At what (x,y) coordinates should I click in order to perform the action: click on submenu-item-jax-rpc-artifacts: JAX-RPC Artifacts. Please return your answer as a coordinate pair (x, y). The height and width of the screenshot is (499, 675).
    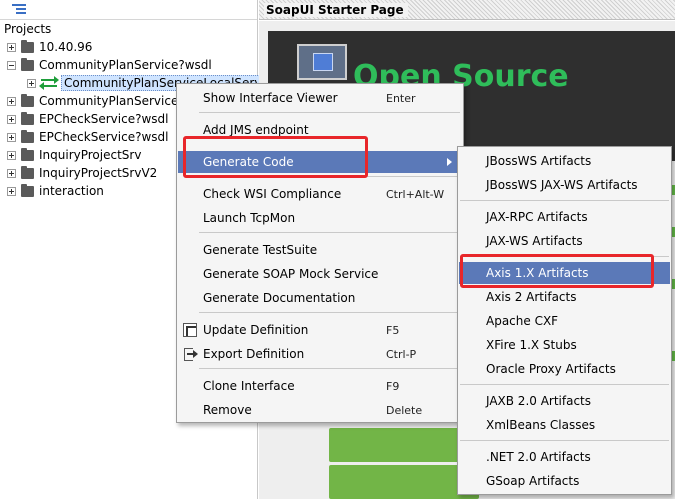
    Looking at the image, I should click on (564, 217).